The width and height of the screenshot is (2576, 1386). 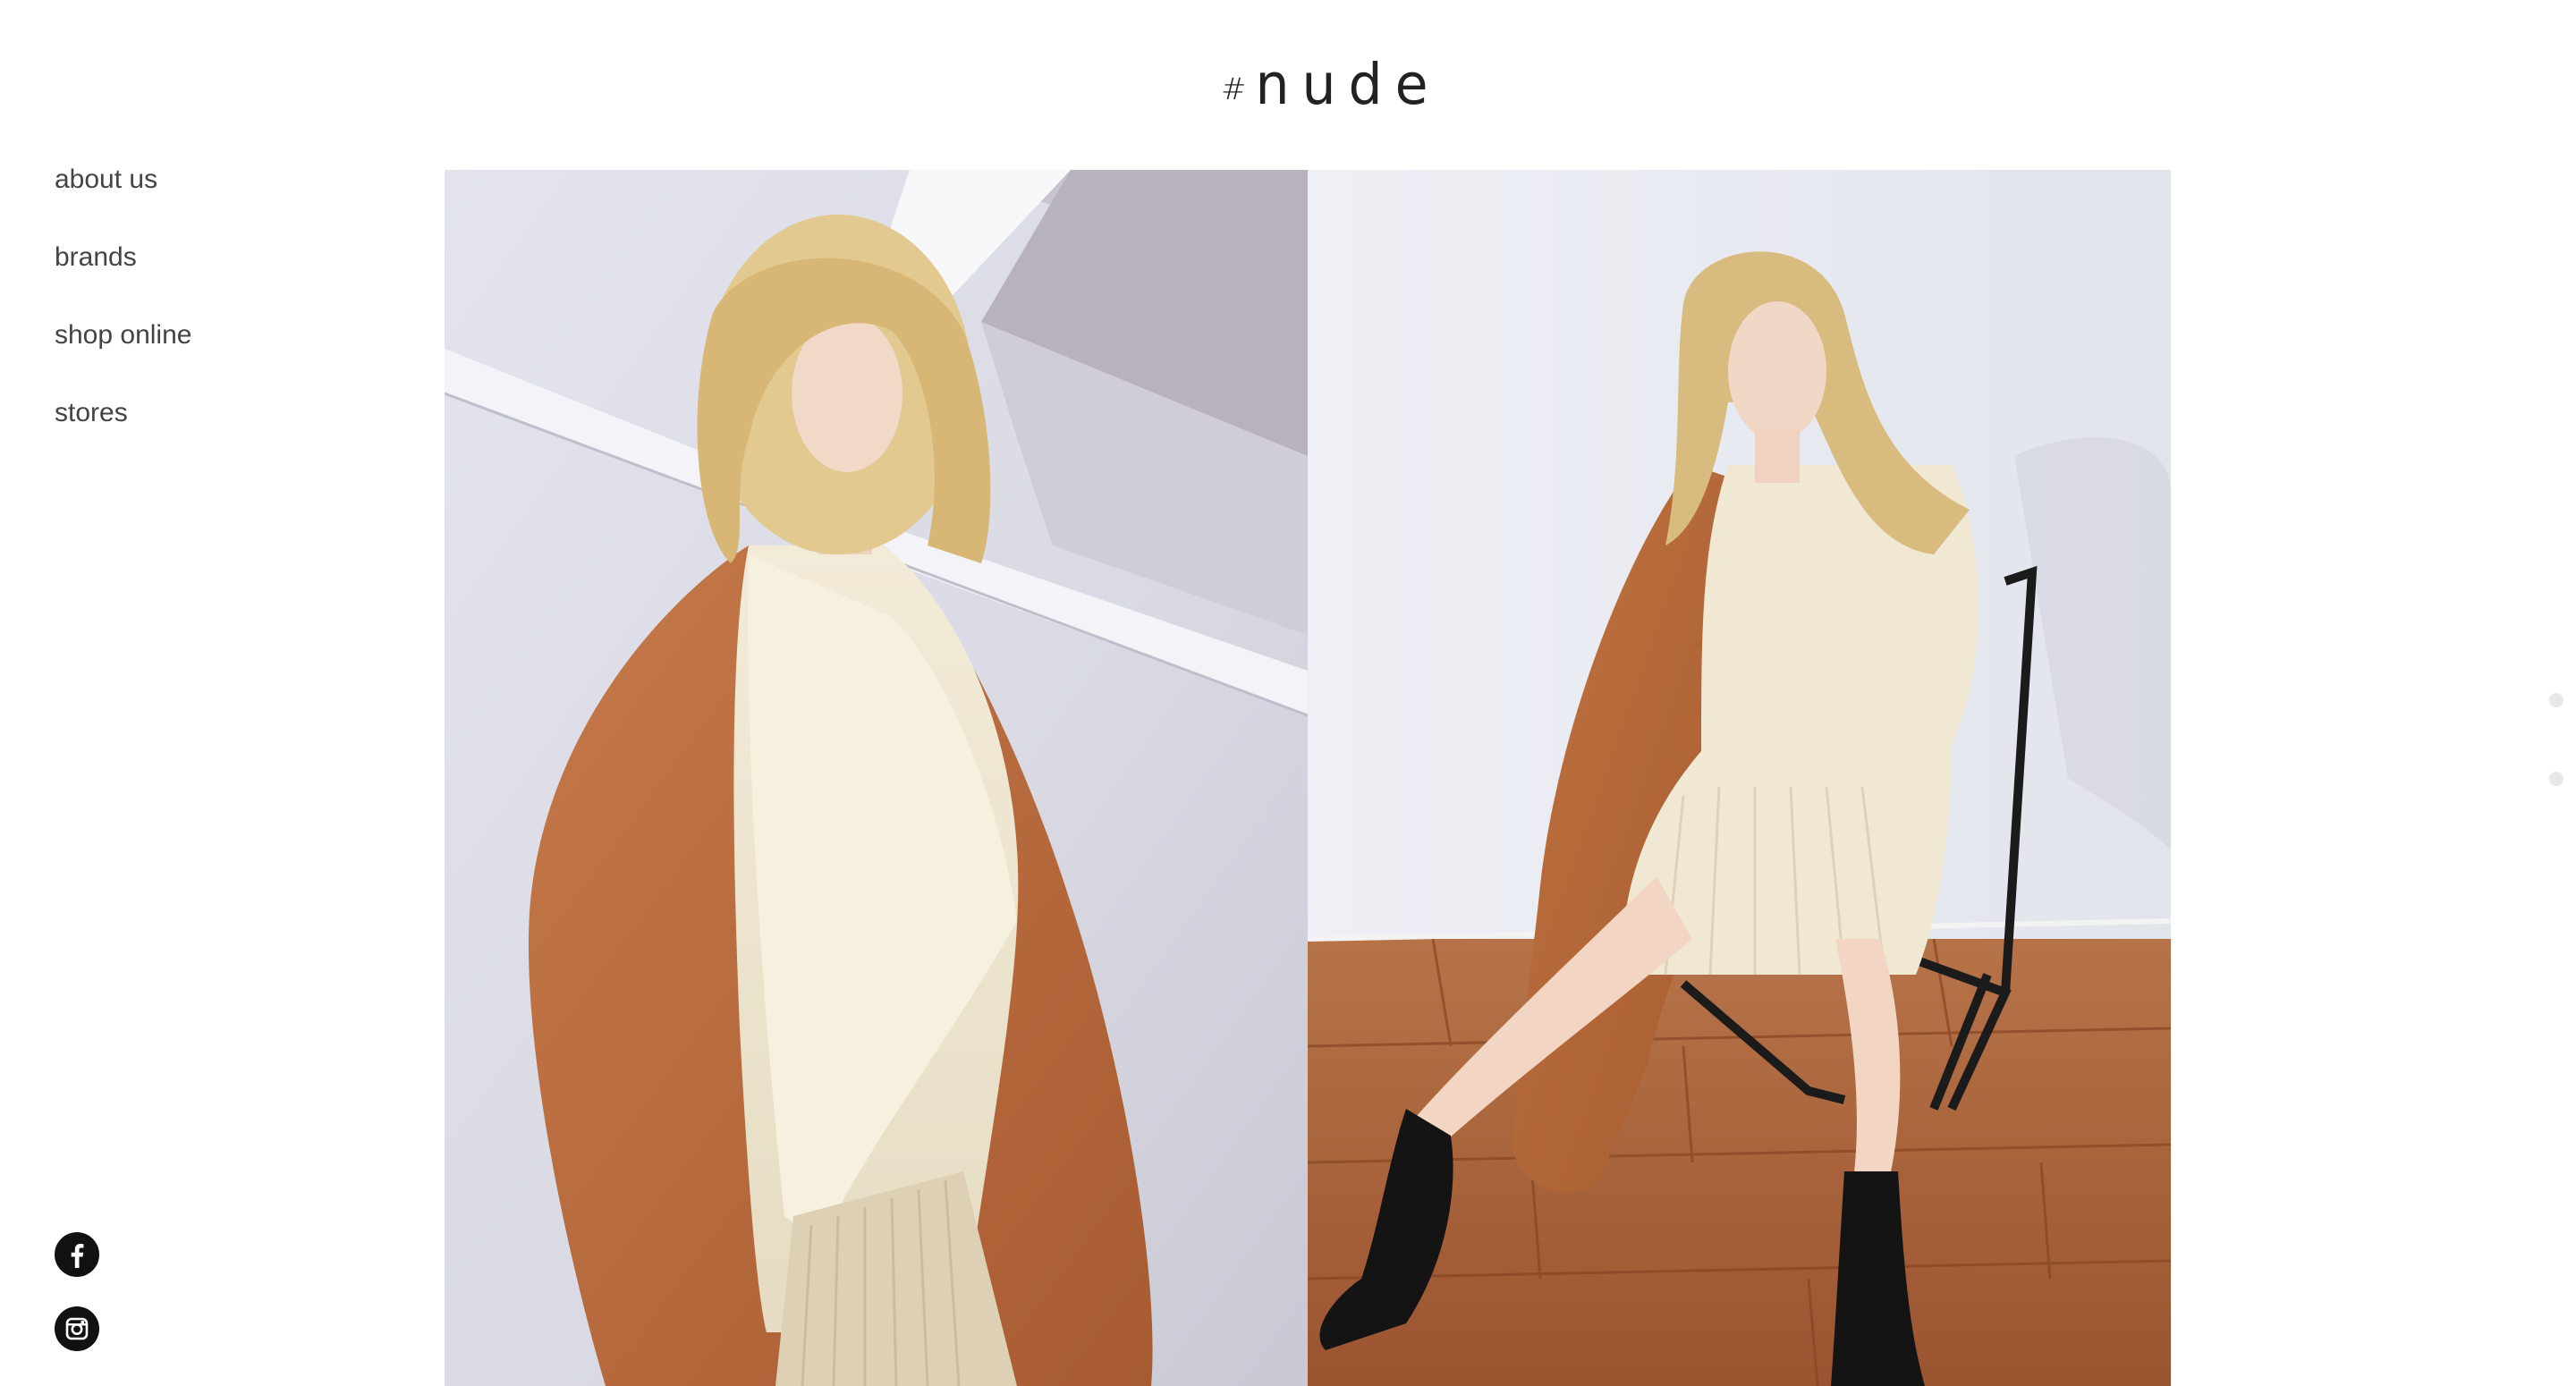 What do you see at coordinates (1234, 89) in the screenshot?
I see `logo-hash: #` at bounding box center [1234, 89].